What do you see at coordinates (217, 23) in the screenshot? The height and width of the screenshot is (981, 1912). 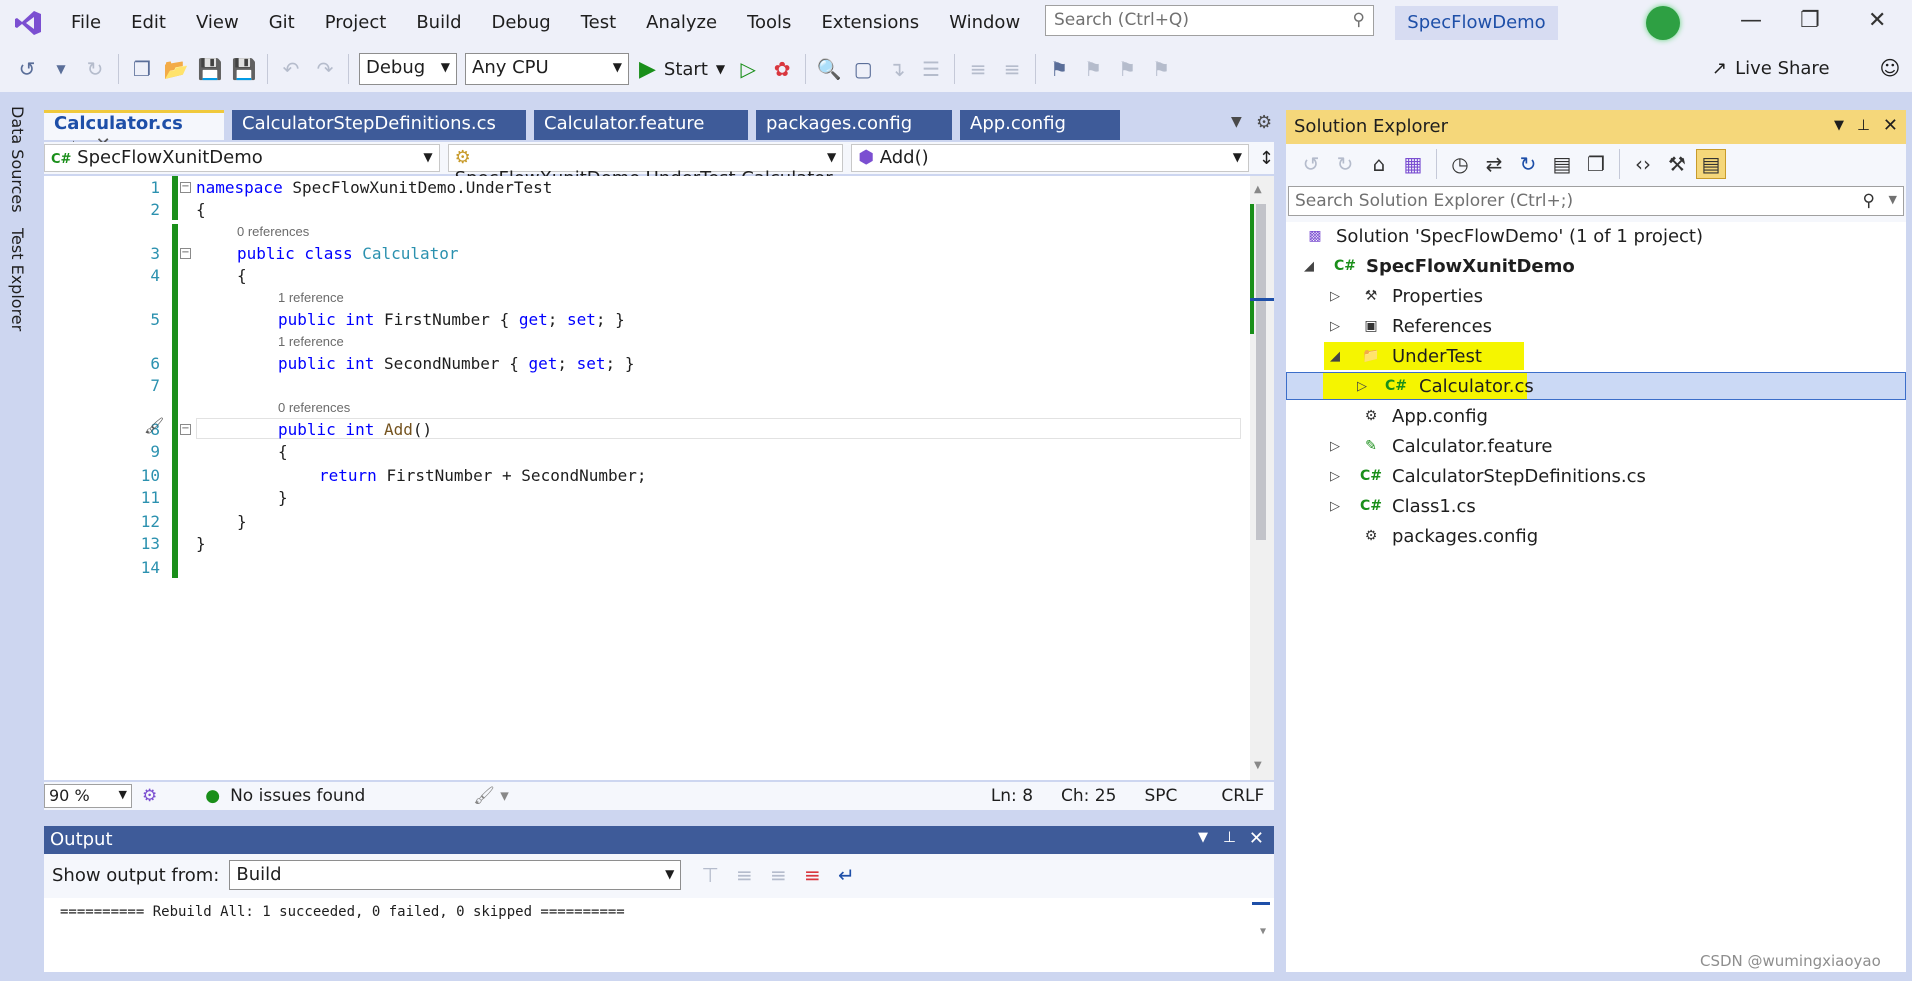 I see `menu-view: View` at bounding box center [217, 23].